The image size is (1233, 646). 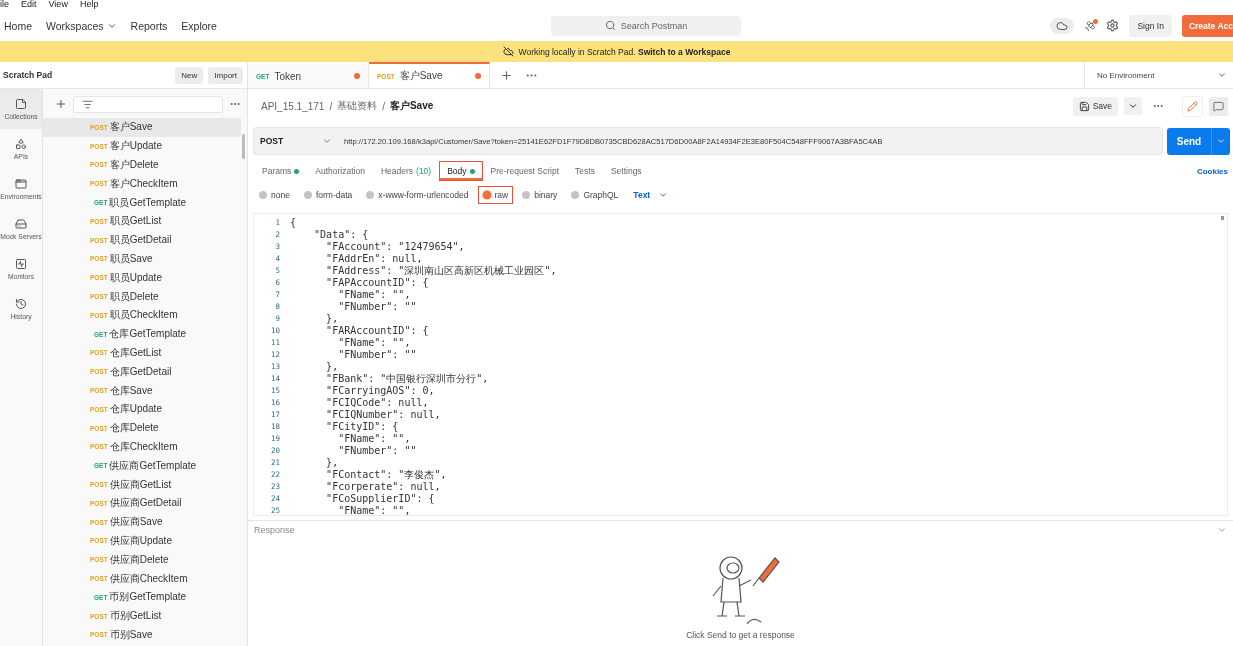 I want to click on request-name: 职员GetList, so click(x=135, y=221).